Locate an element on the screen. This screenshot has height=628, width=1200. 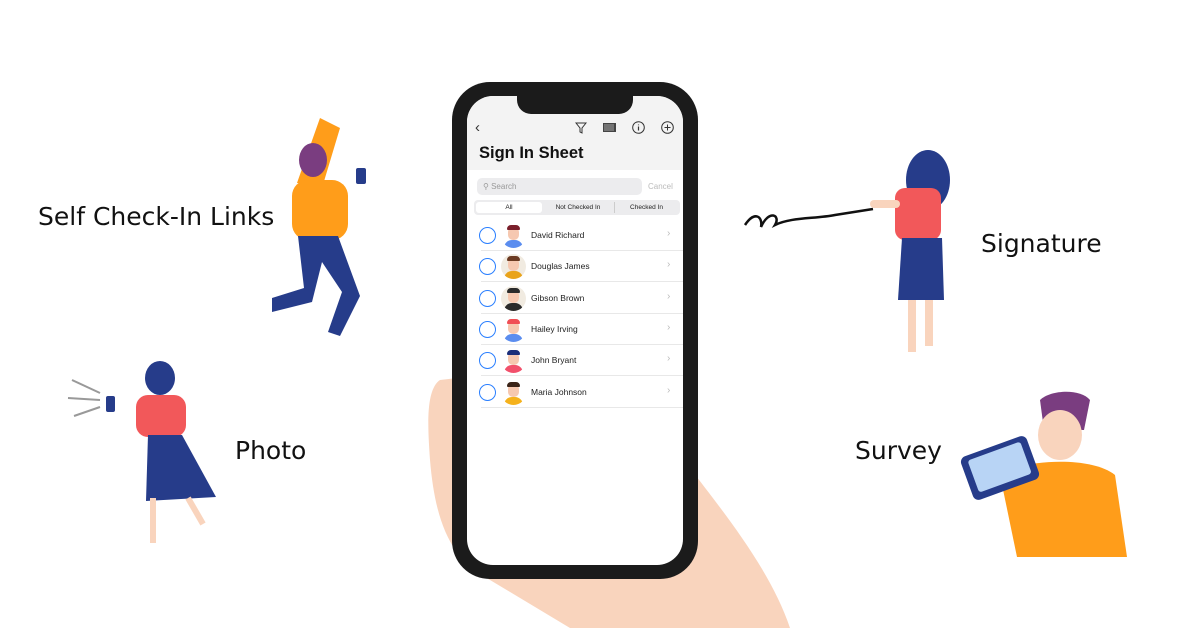
list-item: Hailey Irving › is located at coordinates (575, 329).